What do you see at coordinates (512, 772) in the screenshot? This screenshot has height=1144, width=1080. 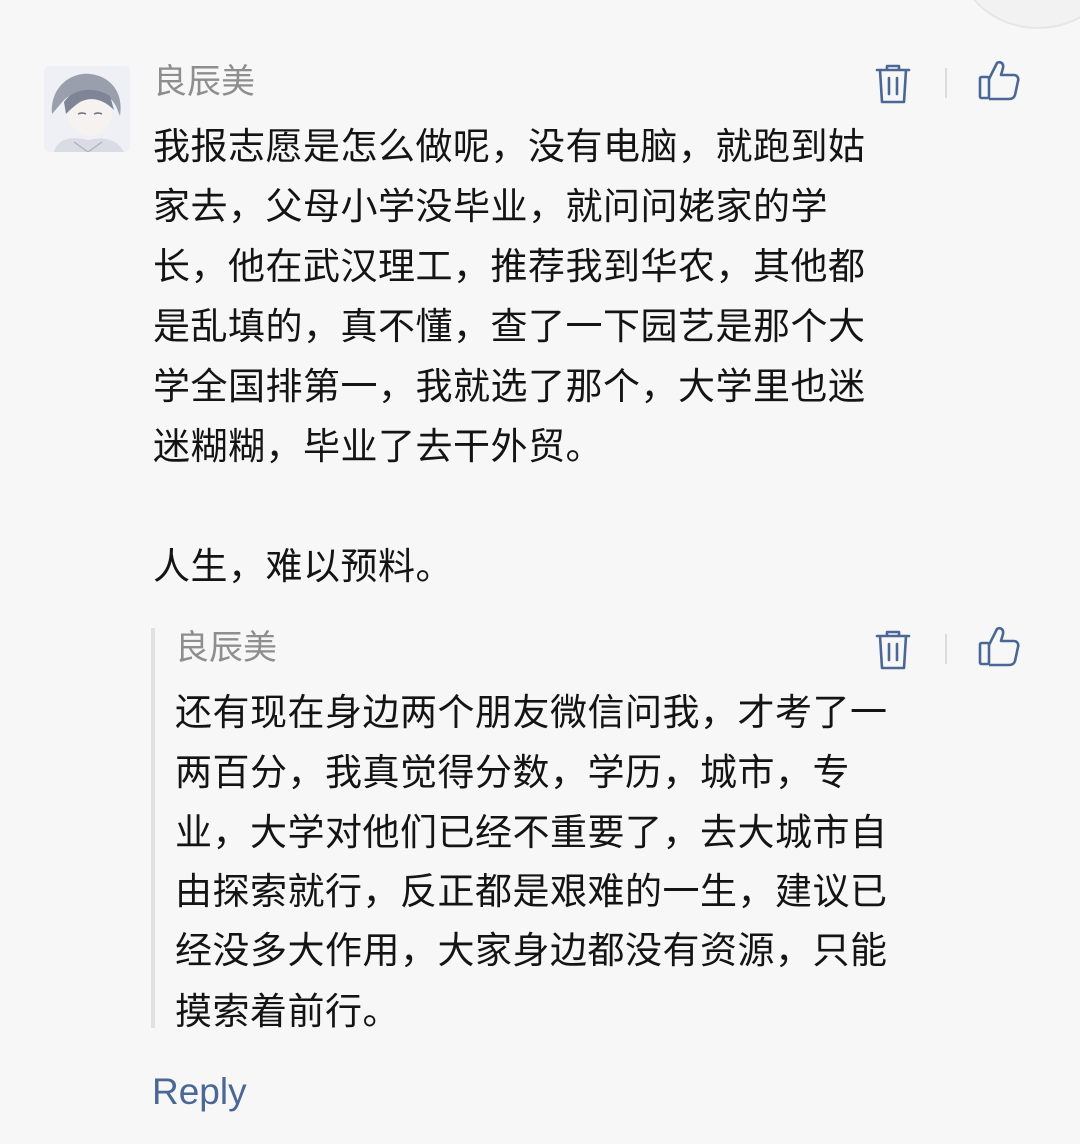 I see `reply-line: 两百分，我真觉得分数，学历，城市，专` at bounding box center [512, 772].